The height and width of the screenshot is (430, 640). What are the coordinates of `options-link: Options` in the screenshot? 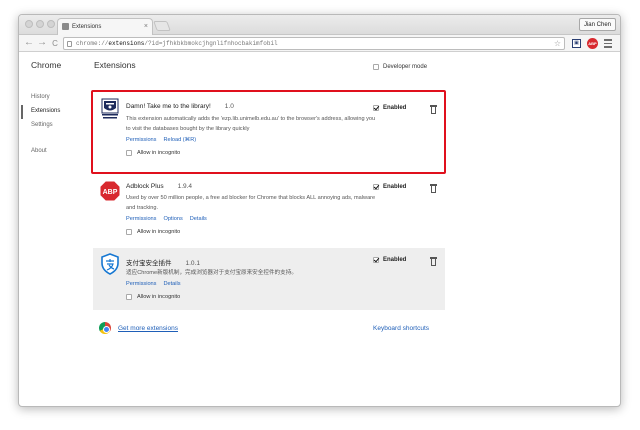 It's located at (172, 219).